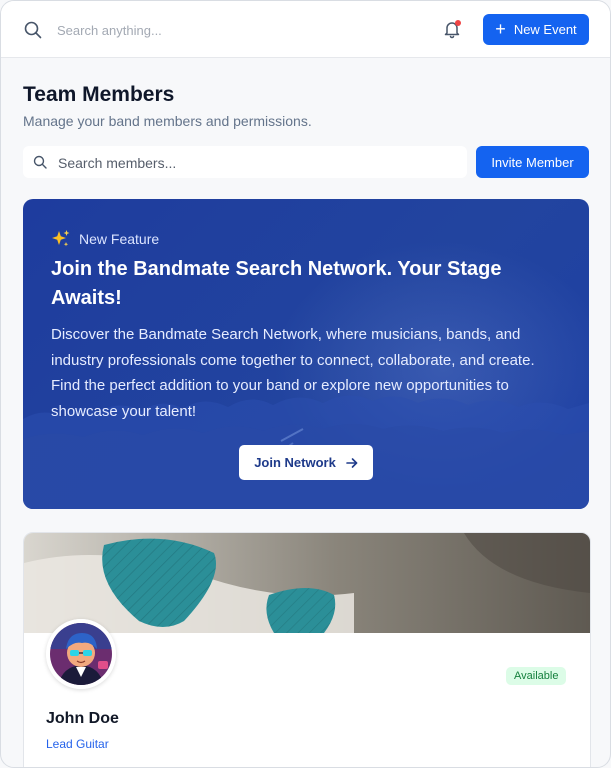  Describe the element at coordinates (532, 162) in the screenshot. I see `invite-member-button: Invite Member` at that location.